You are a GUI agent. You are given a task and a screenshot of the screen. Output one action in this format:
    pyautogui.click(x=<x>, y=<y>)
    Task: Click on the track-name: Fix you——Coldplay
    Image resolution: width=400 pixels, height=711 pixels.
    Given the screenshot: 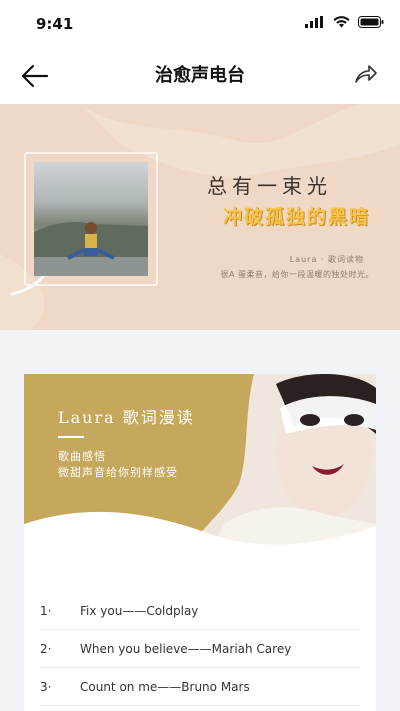 What is the action you would take?
    pyautogui.click(x=139, y=610)
    